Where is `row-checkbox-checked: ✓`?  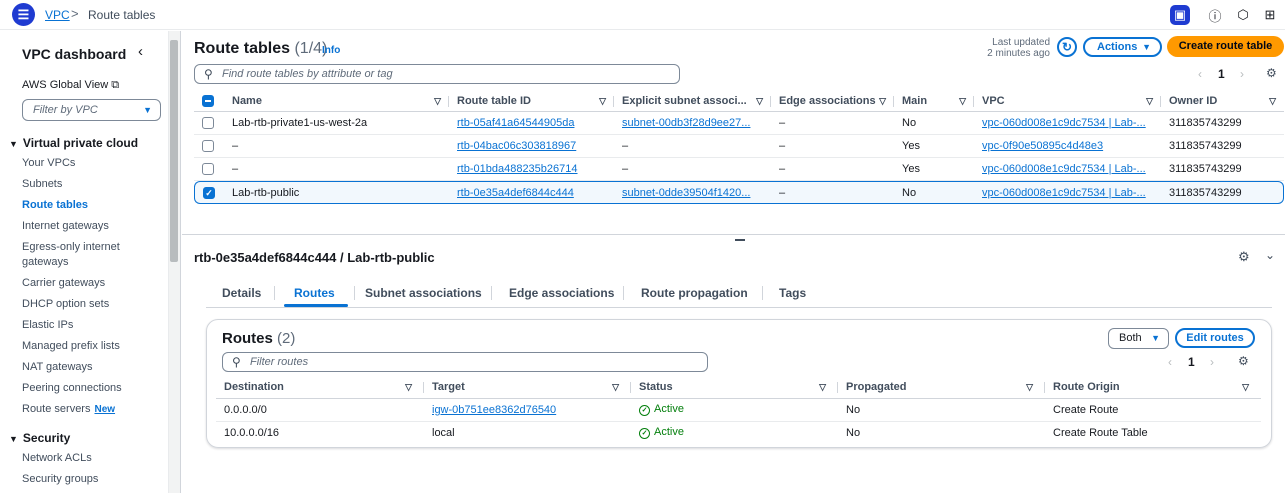 row-checkbox-checked: ✓ is located at coordinates (209, 192).